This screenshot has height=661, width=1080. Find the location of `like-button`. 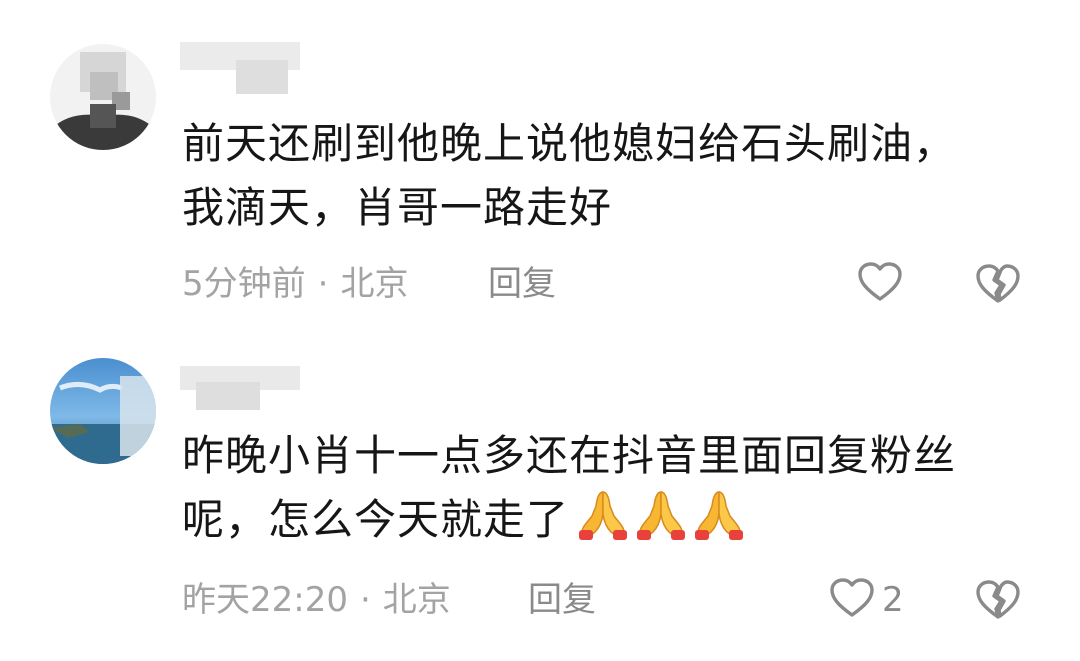

like-button is located at coordinates (883, 284).